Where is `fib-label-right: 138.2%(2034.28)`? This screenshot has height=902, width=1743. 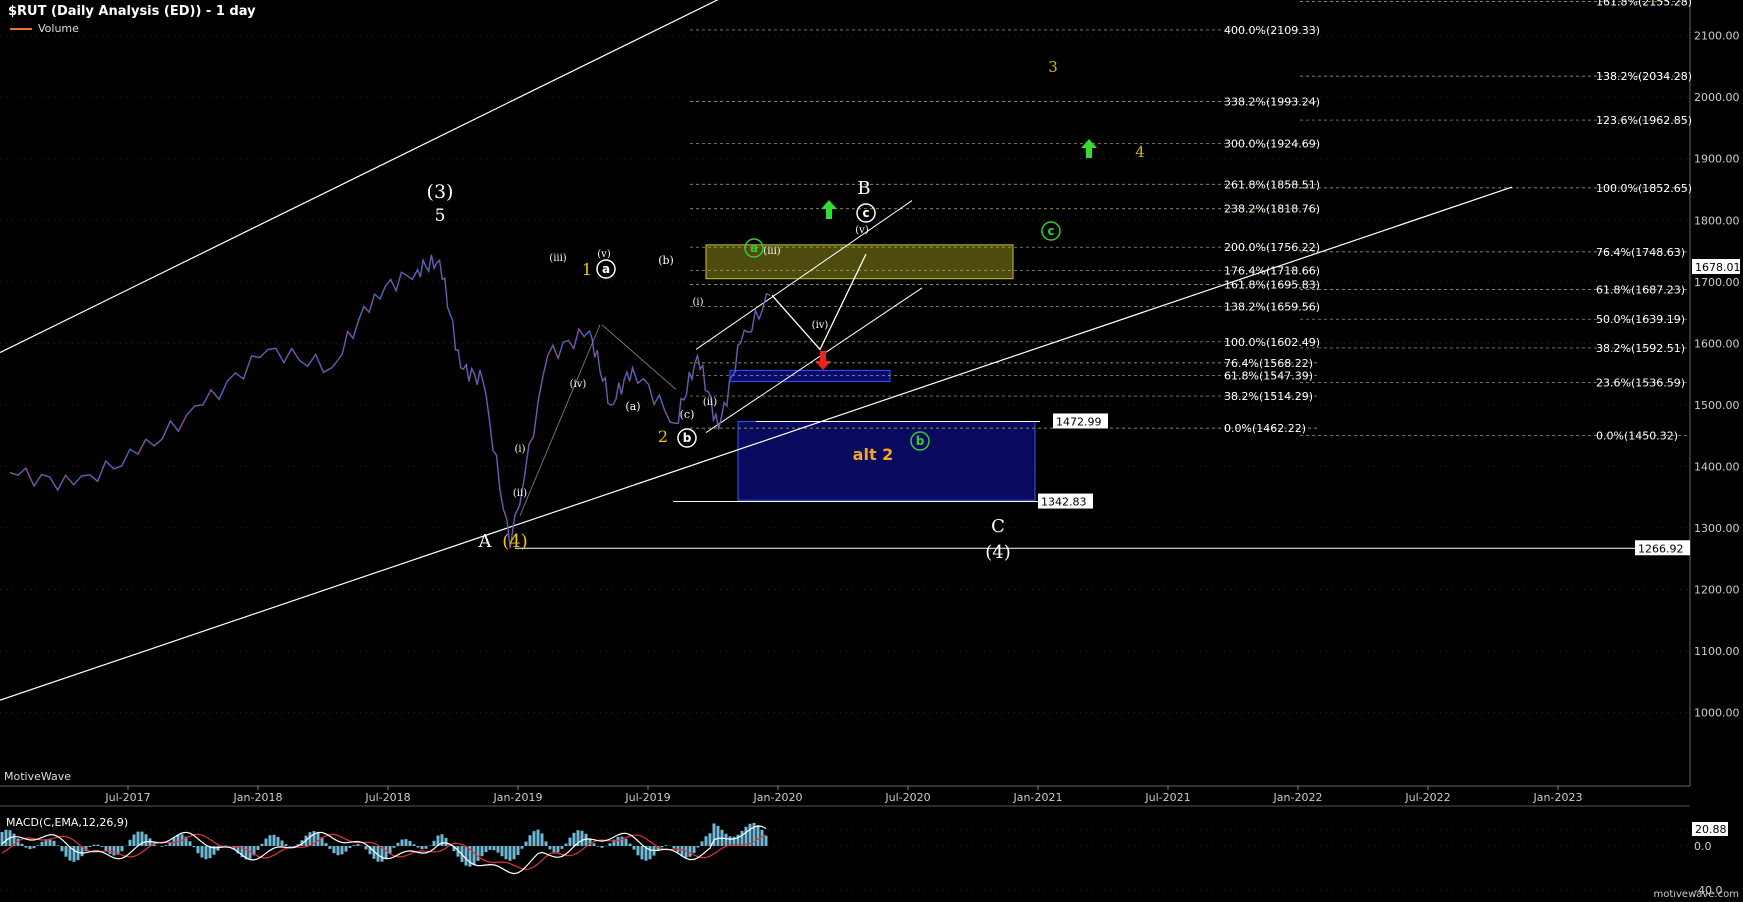 fib-label-right: 138.2%(2034.28) is located at coordinates (1644, 76).